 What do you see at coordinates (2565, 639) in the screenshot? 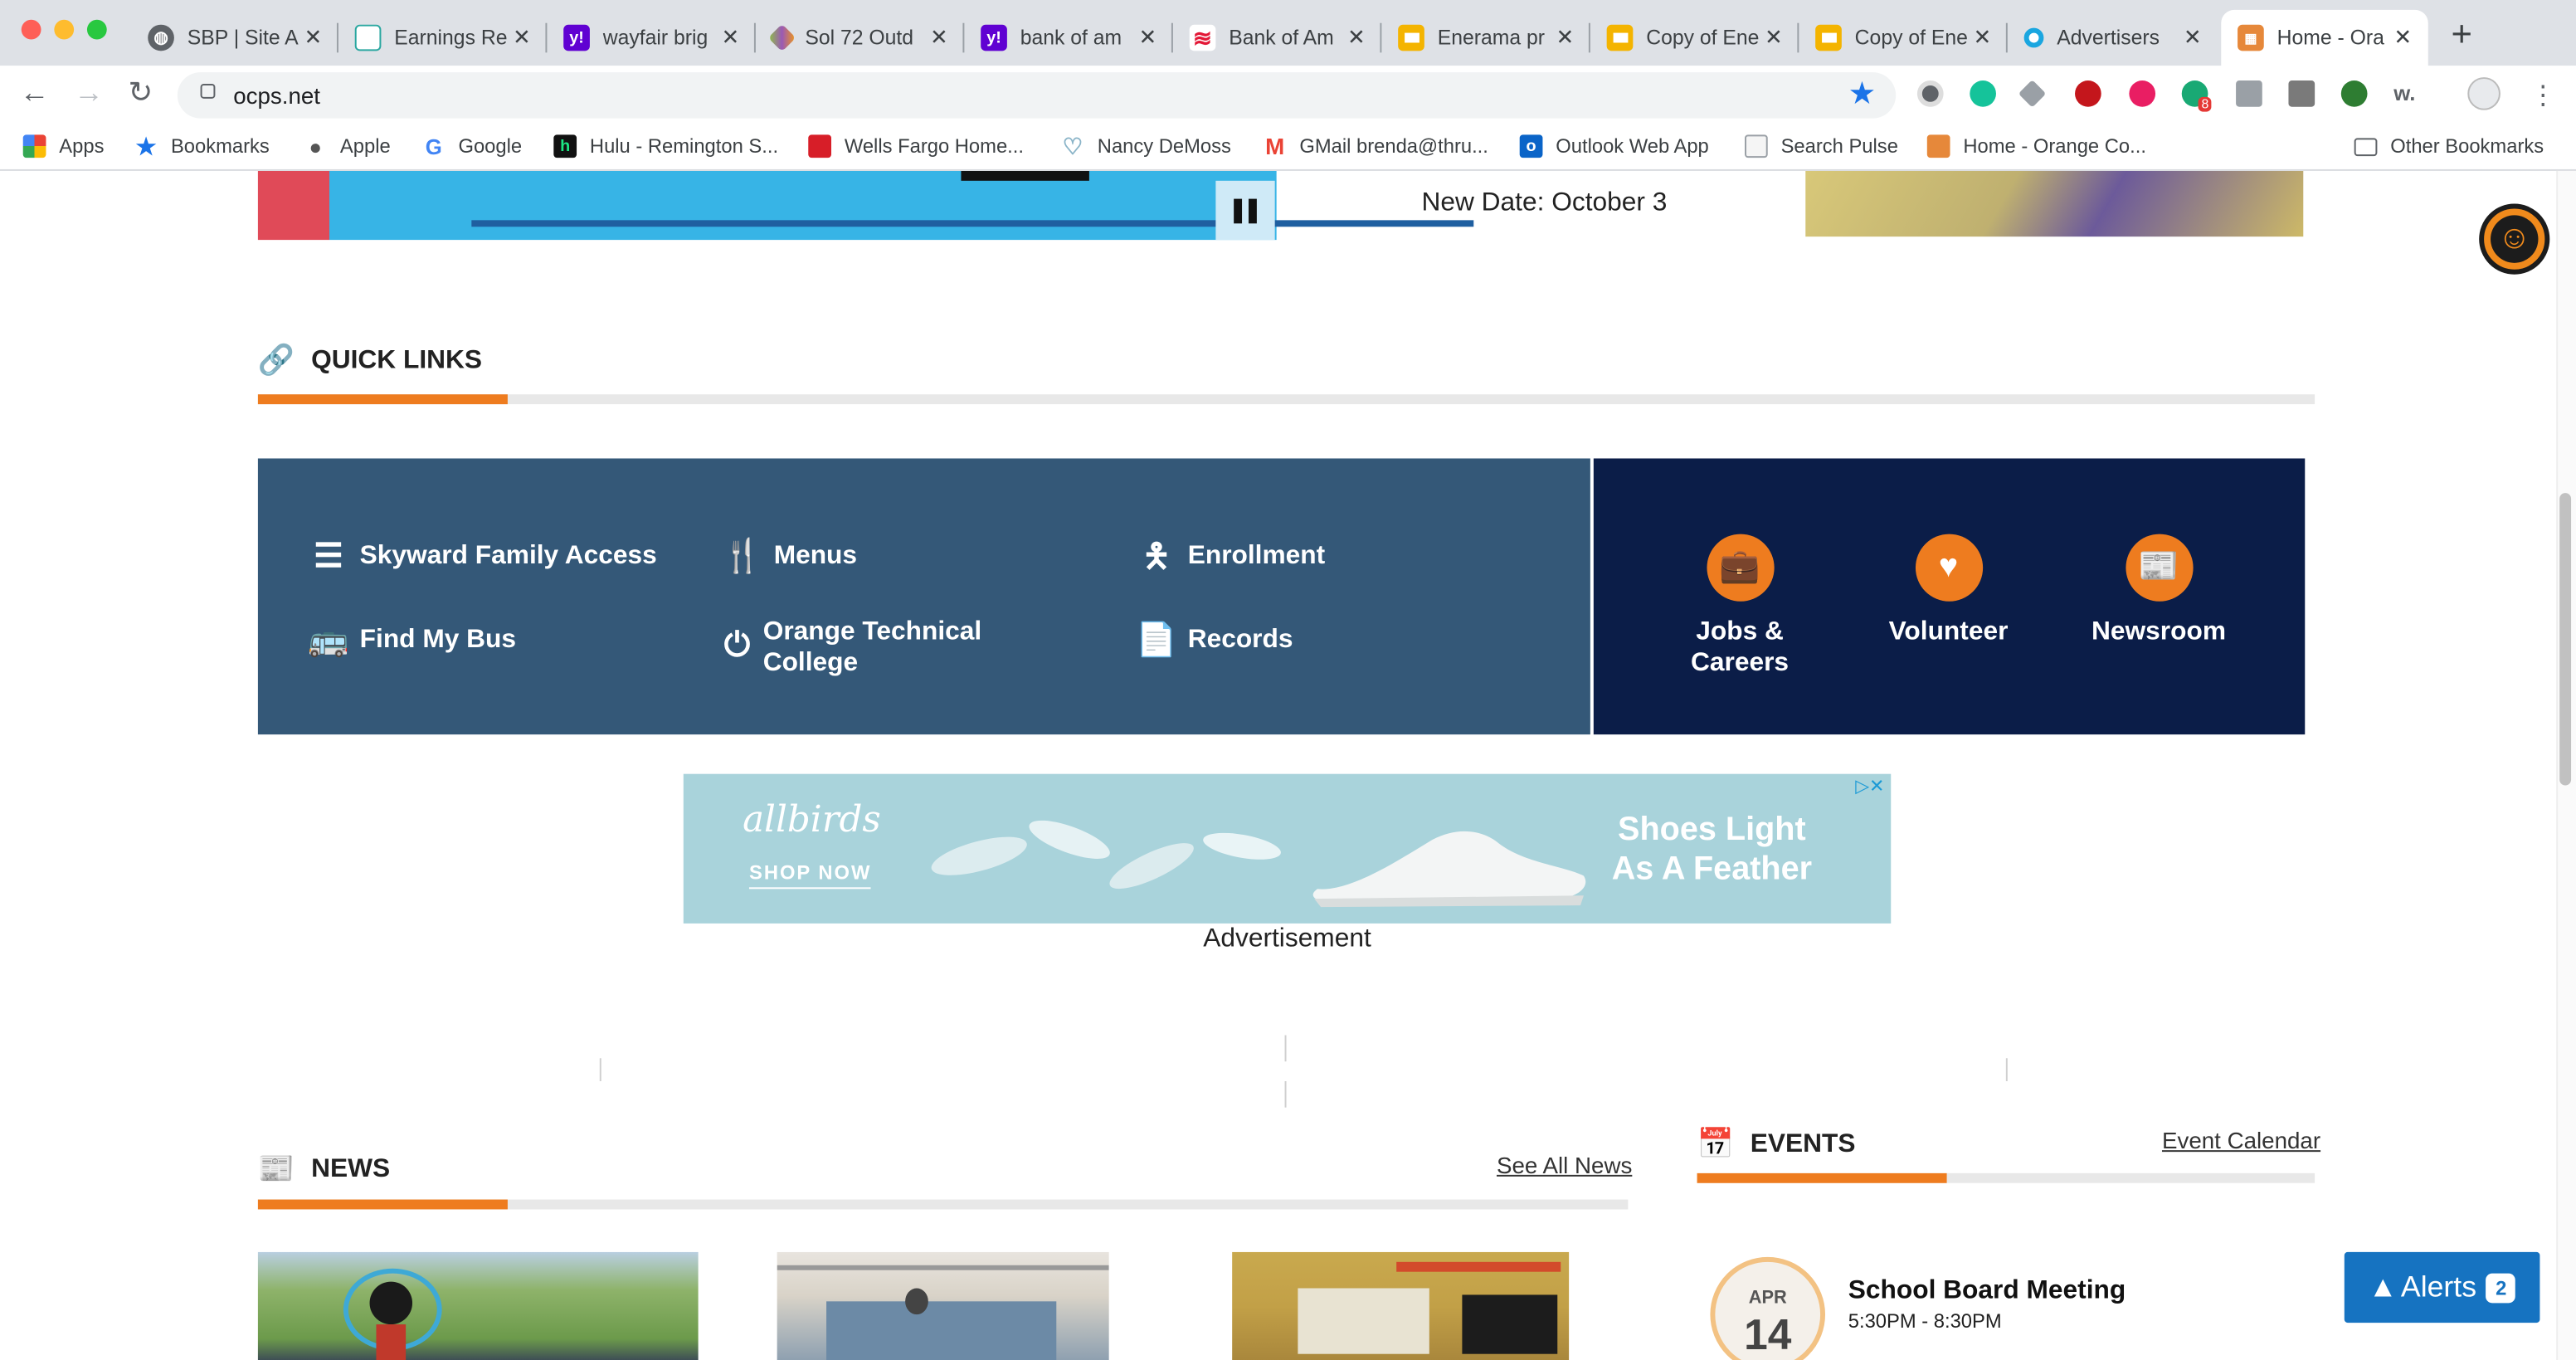
I see `scrollbar-thumb` at bounding box center [2565, 639].